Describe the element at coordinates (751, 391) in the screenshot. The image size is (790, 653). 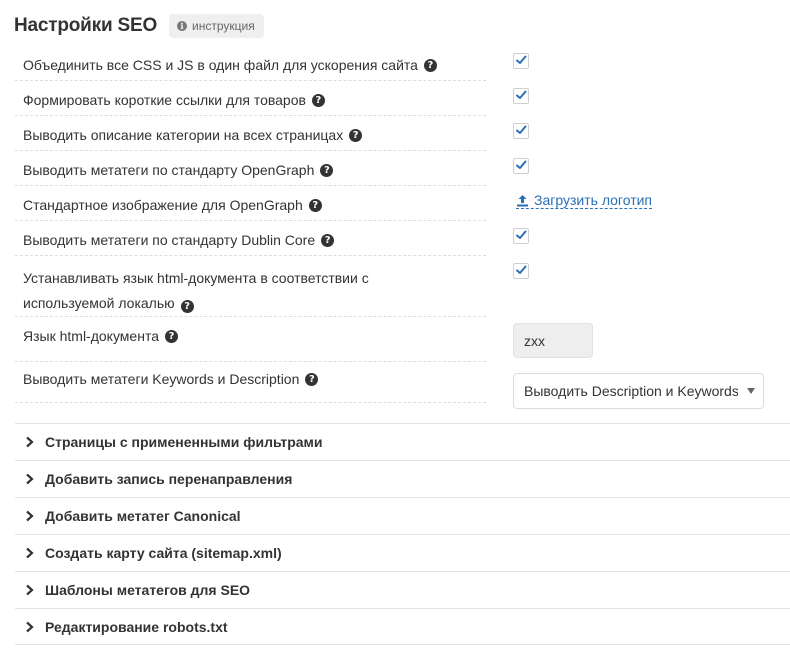
I see `caret-down-icon` at that location.